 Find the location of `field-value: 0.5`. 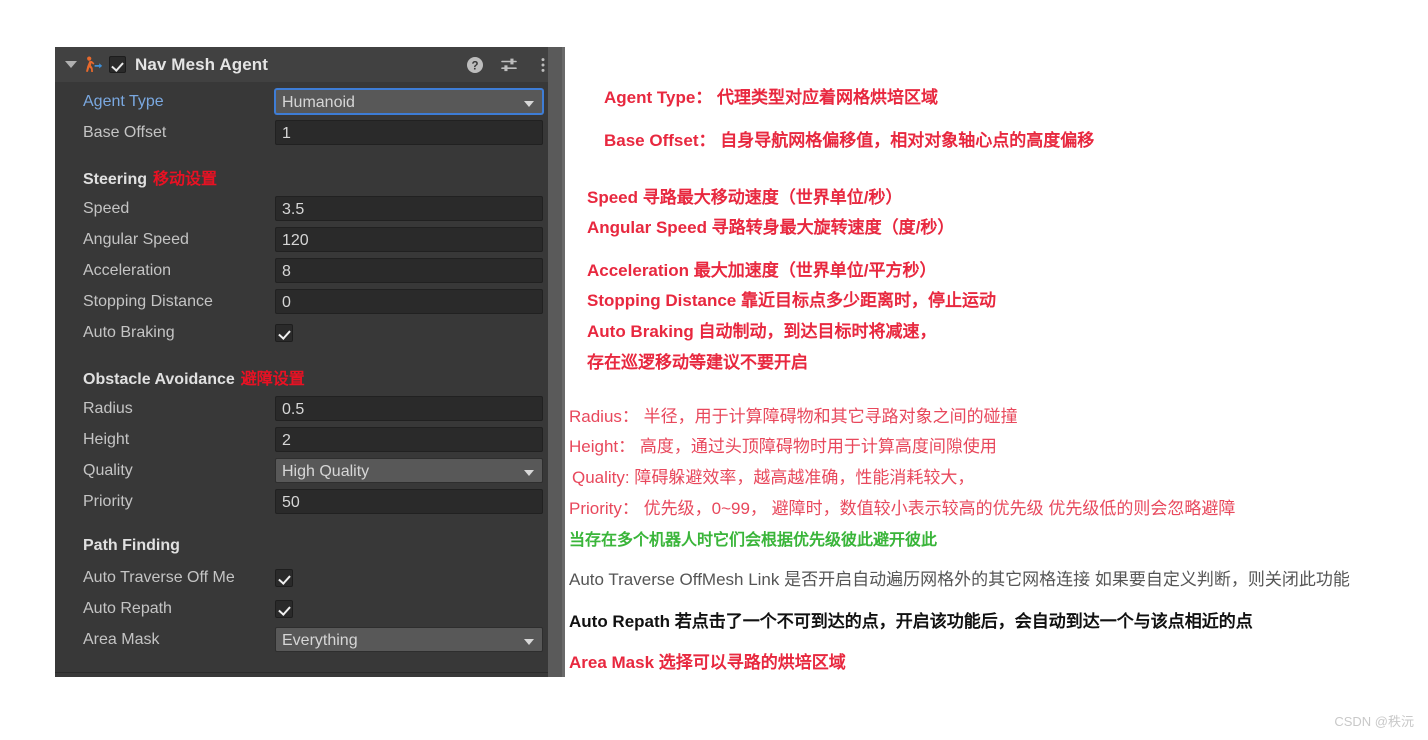

field-value: 0.5 is located at coordinates (293, 409).